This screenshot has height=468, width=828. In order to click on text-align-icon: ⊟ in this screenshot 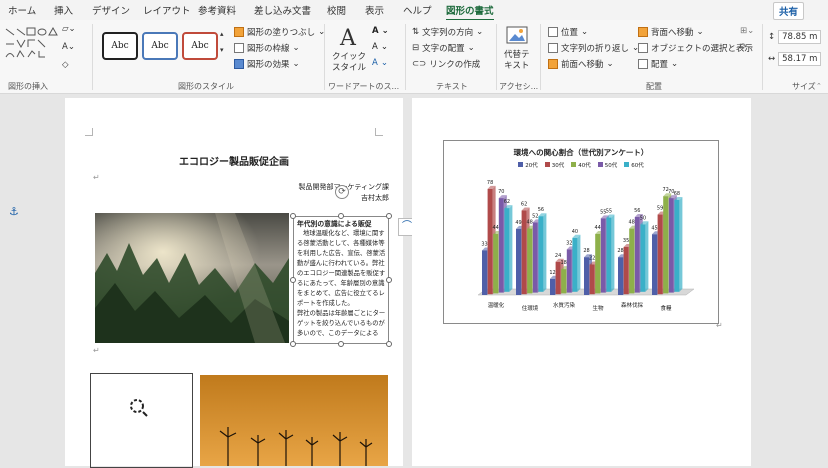, I will do `click(416, 48)`.